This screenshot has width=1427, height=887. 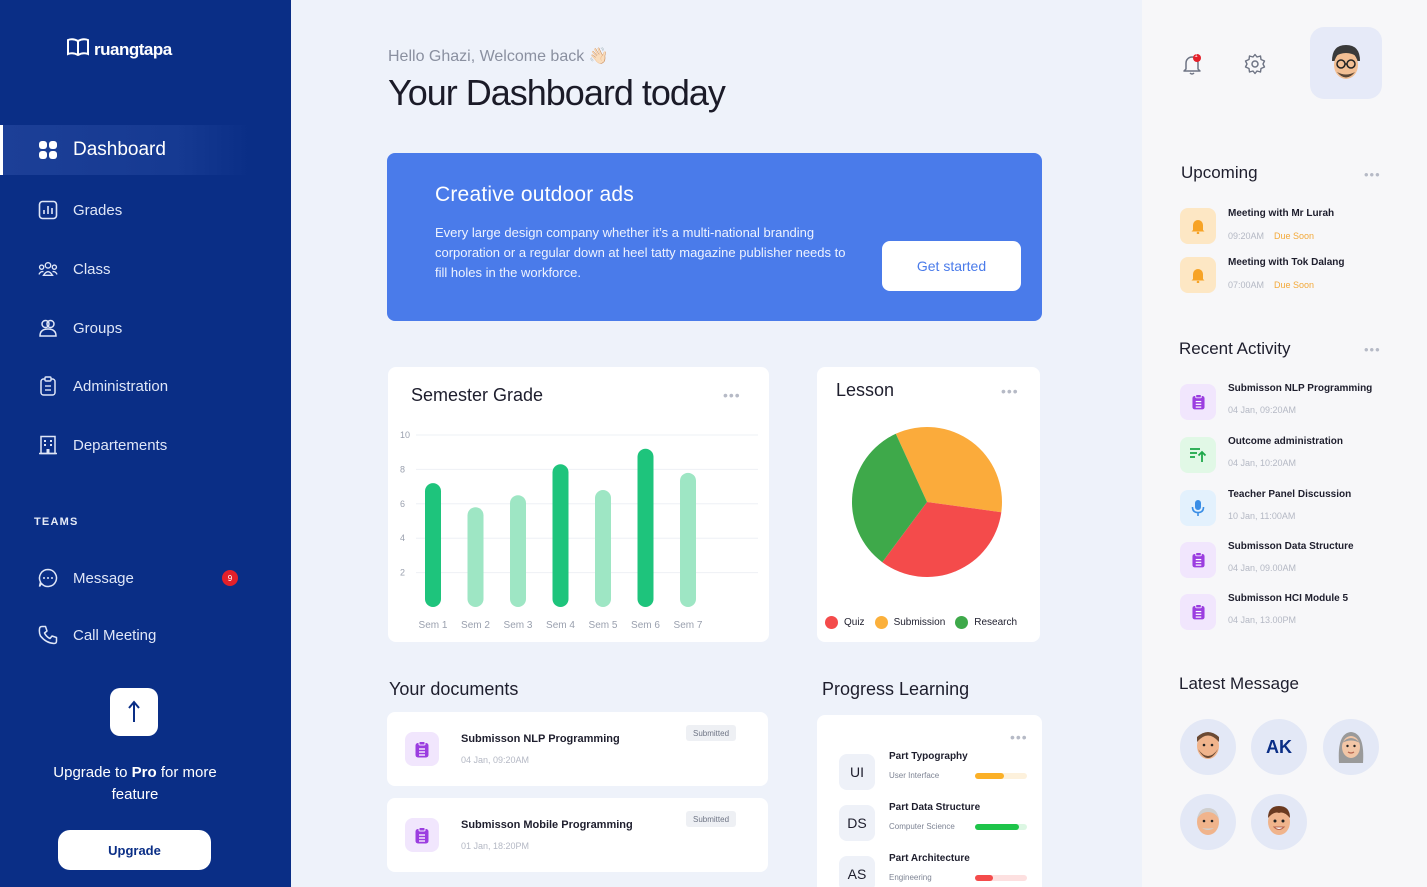 I want to click on x-tick-label: Sem 7, so click(x=688, y=625).